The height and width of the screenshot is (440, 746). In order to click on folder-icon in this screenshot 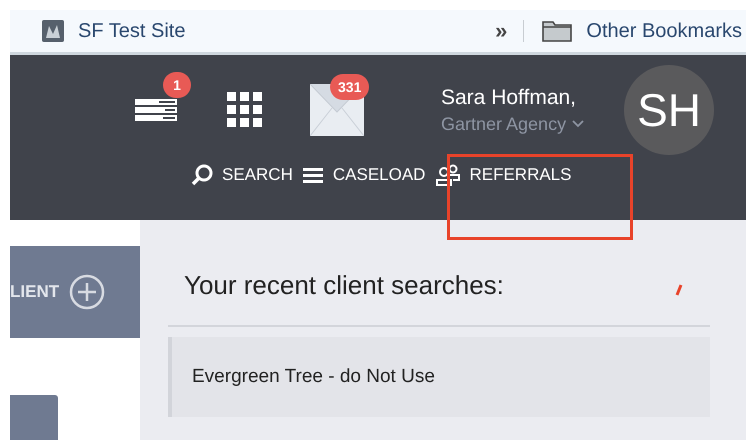, I will do `click(557, 31)`.